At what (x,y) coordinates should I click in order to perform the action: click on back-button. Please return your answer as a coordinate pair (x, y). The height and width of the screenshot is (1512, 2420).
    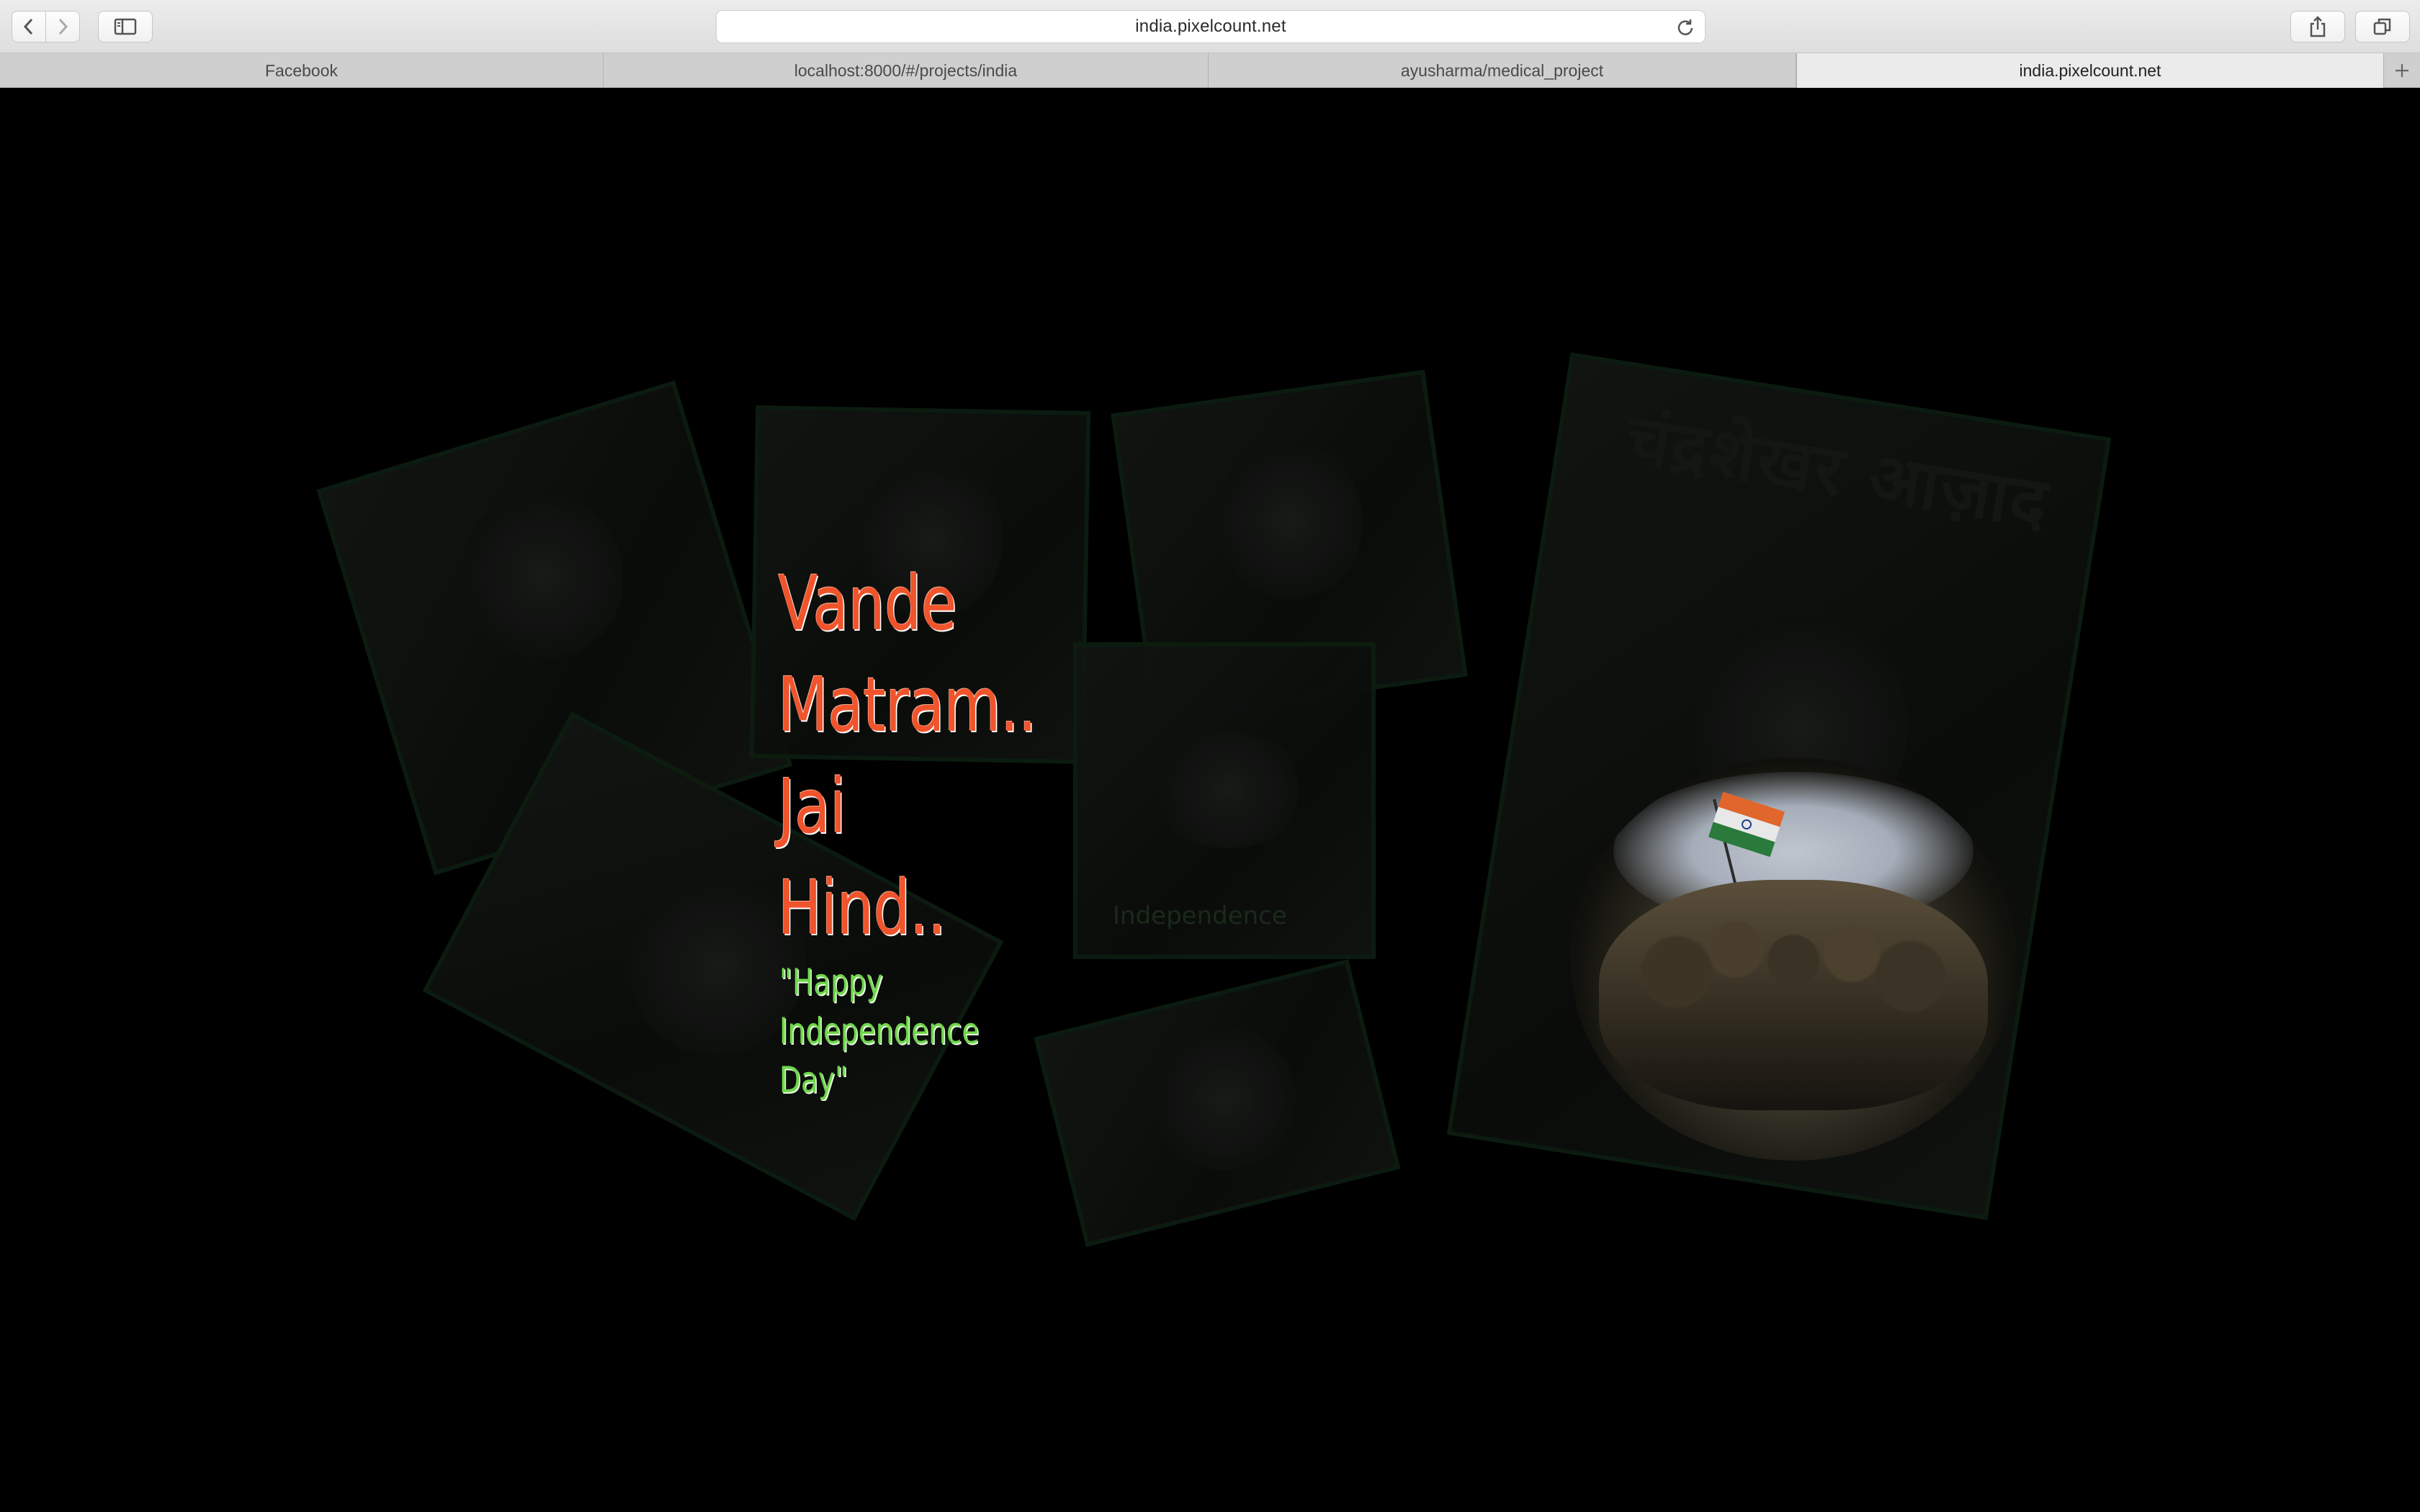
    Looking at the image, I should click on (29, 26).